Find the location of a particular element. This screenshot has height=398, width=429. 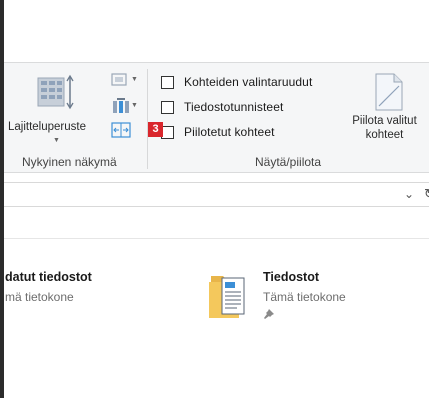

add-columns-button: ▼ is located at coordinates (125, 107).